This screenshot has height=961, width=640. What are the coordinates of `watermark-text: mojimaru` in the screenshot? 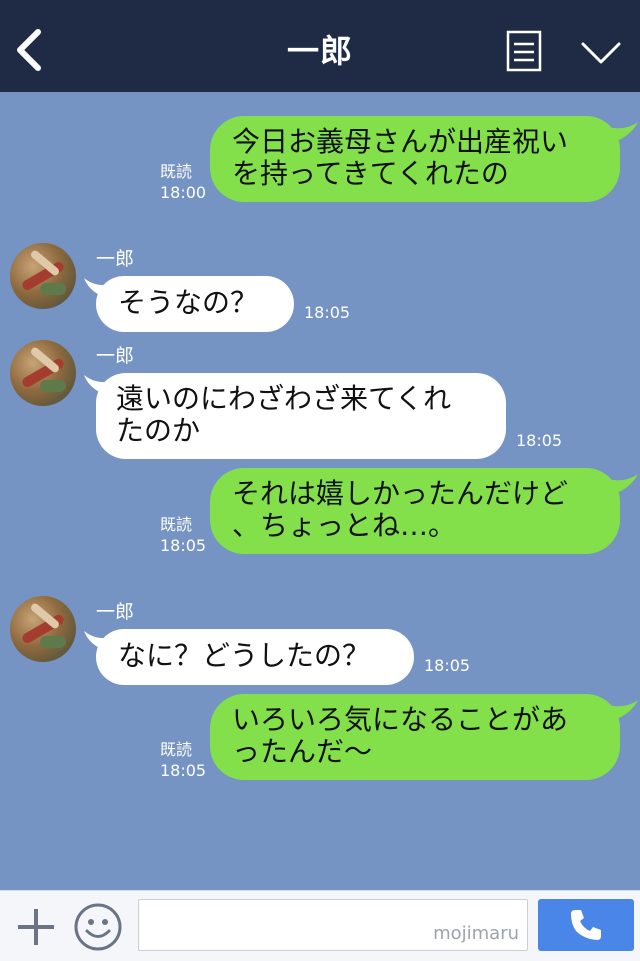 It's located at (476, 933).